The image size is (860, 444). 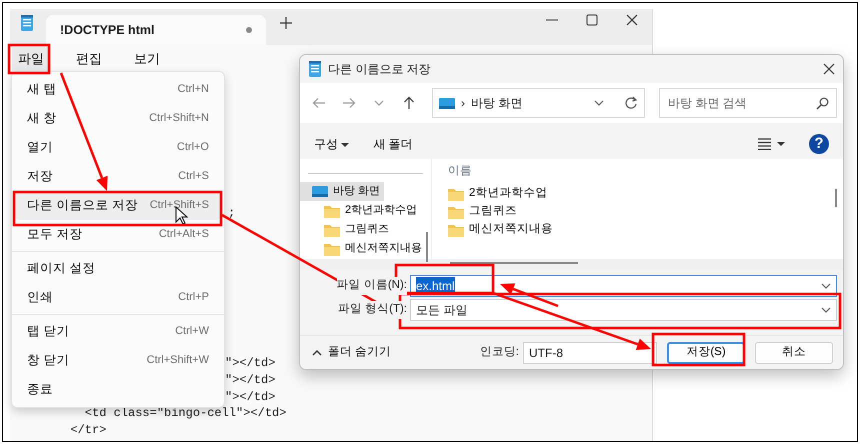 I want to click on field-label: 인코딩:, so click(x=499, y=352).